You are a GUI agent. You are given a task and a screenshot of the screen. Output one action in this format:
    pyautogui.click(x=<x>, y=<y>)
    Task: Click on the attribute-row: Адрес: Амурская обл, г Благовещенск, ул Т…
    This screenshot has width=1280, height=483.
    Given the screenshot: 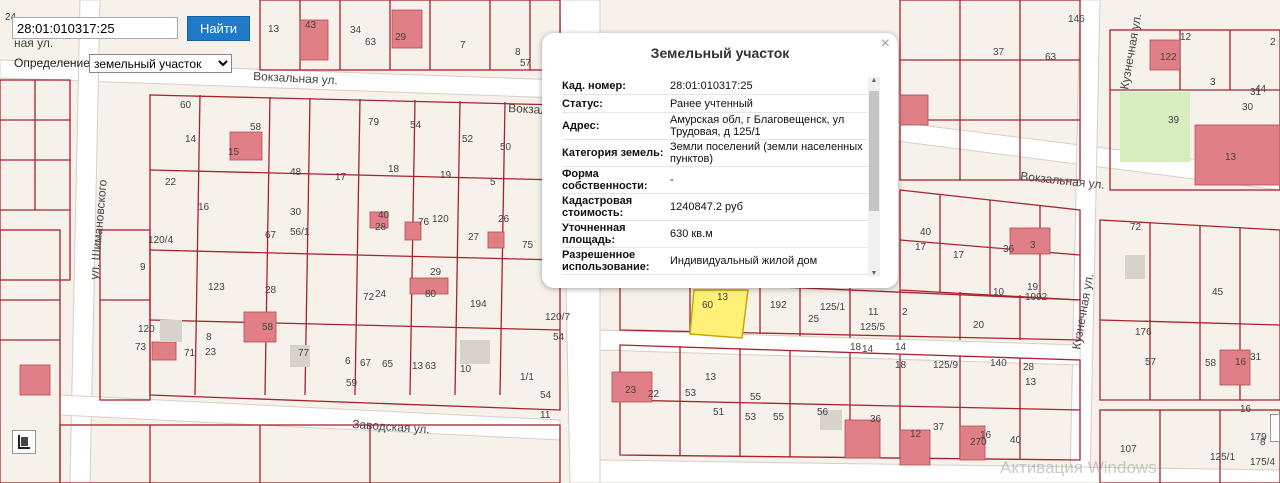 What is the action you would take?
    pyautogui.click(x=721, y=126)
    